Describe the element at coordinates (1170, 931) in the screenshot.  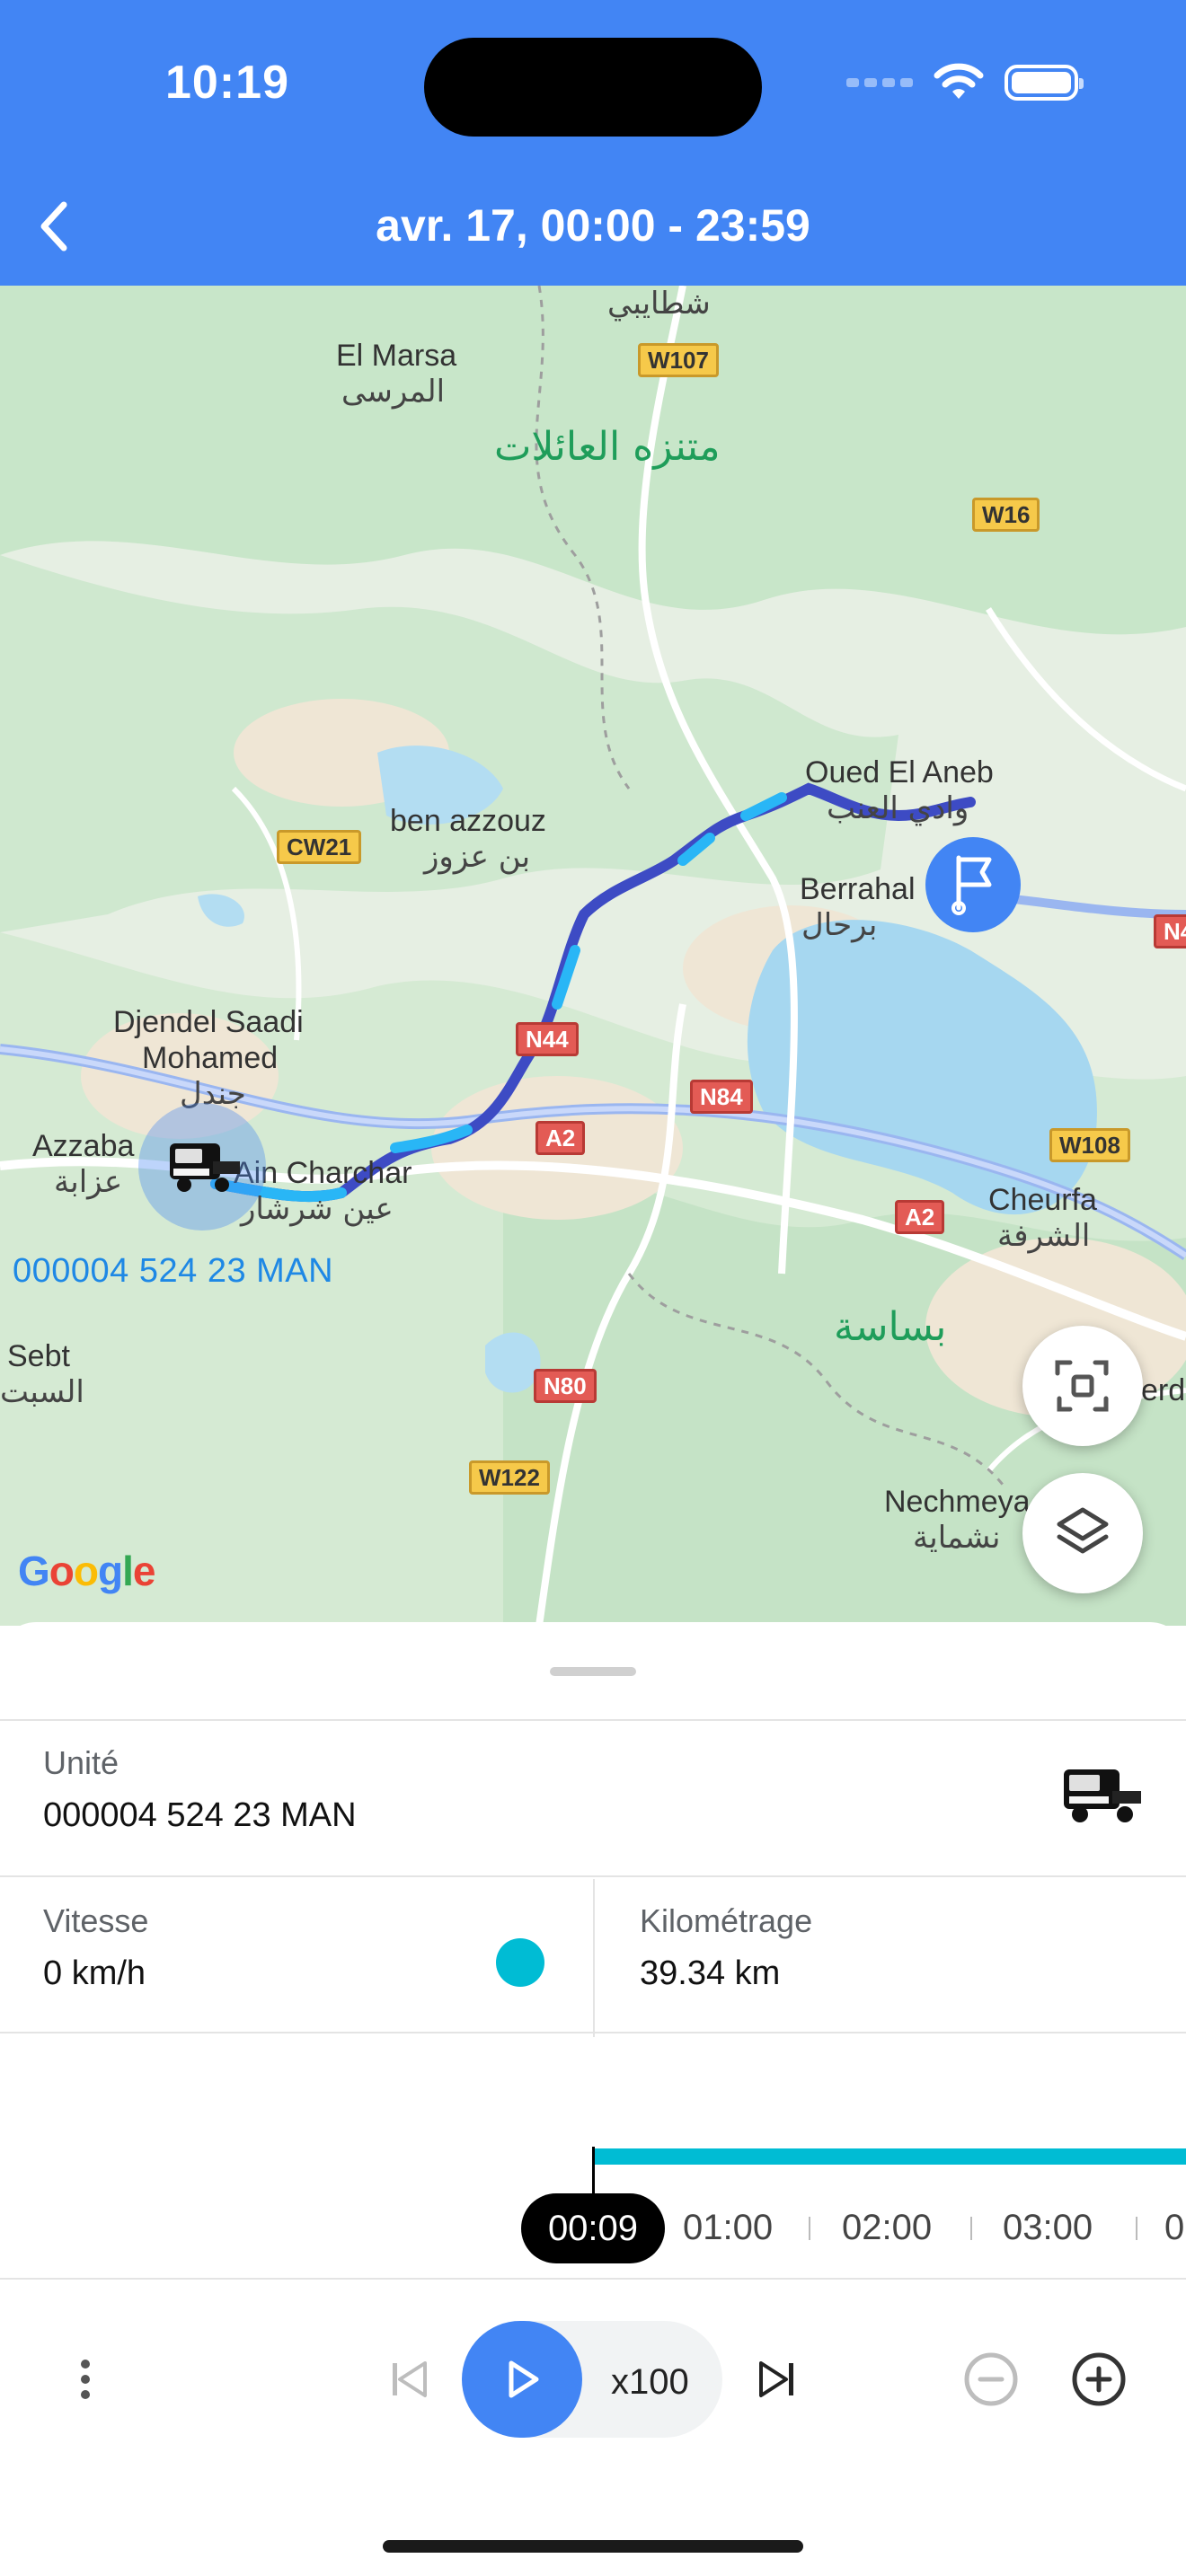
I see `road-sign: N4` at that location.